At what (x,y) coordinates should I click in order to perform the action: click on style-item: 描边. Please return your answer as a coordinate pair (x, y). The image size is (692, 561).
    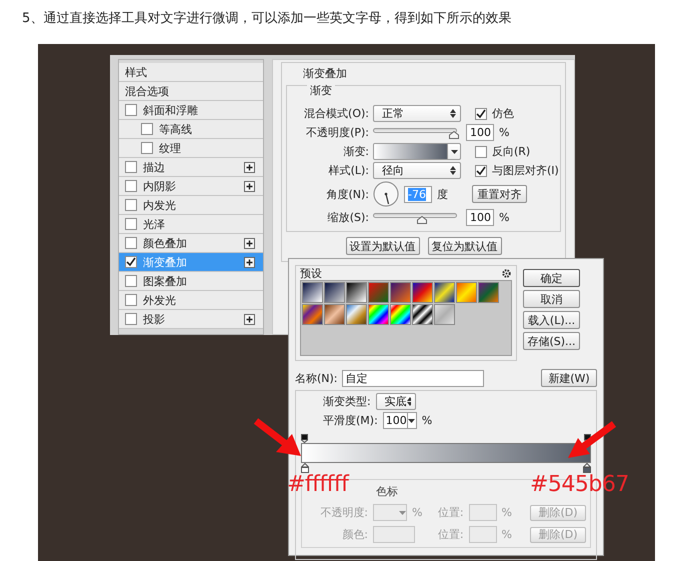
    Looking at the image, I should click on (191, 167).